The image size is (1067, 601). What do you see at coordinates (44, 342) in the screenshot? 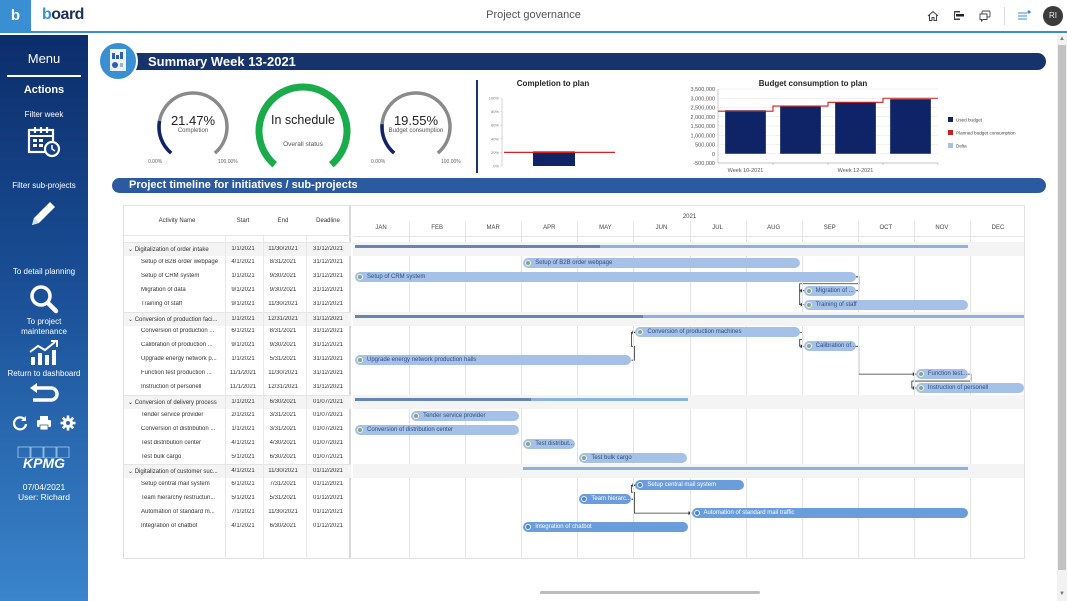
I see `sidebar-item-to-project-maintenance: To project maintenance` at bounding box center [44, 342].